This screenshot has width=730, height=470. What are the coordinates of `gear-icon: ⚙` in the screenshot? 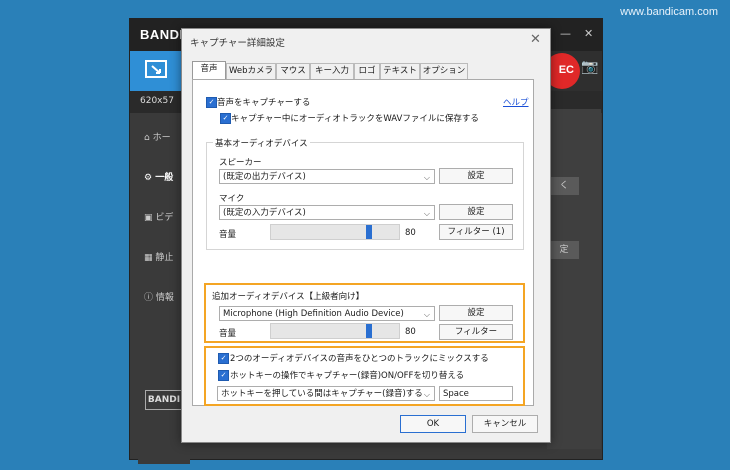 It's located at (148, 178).